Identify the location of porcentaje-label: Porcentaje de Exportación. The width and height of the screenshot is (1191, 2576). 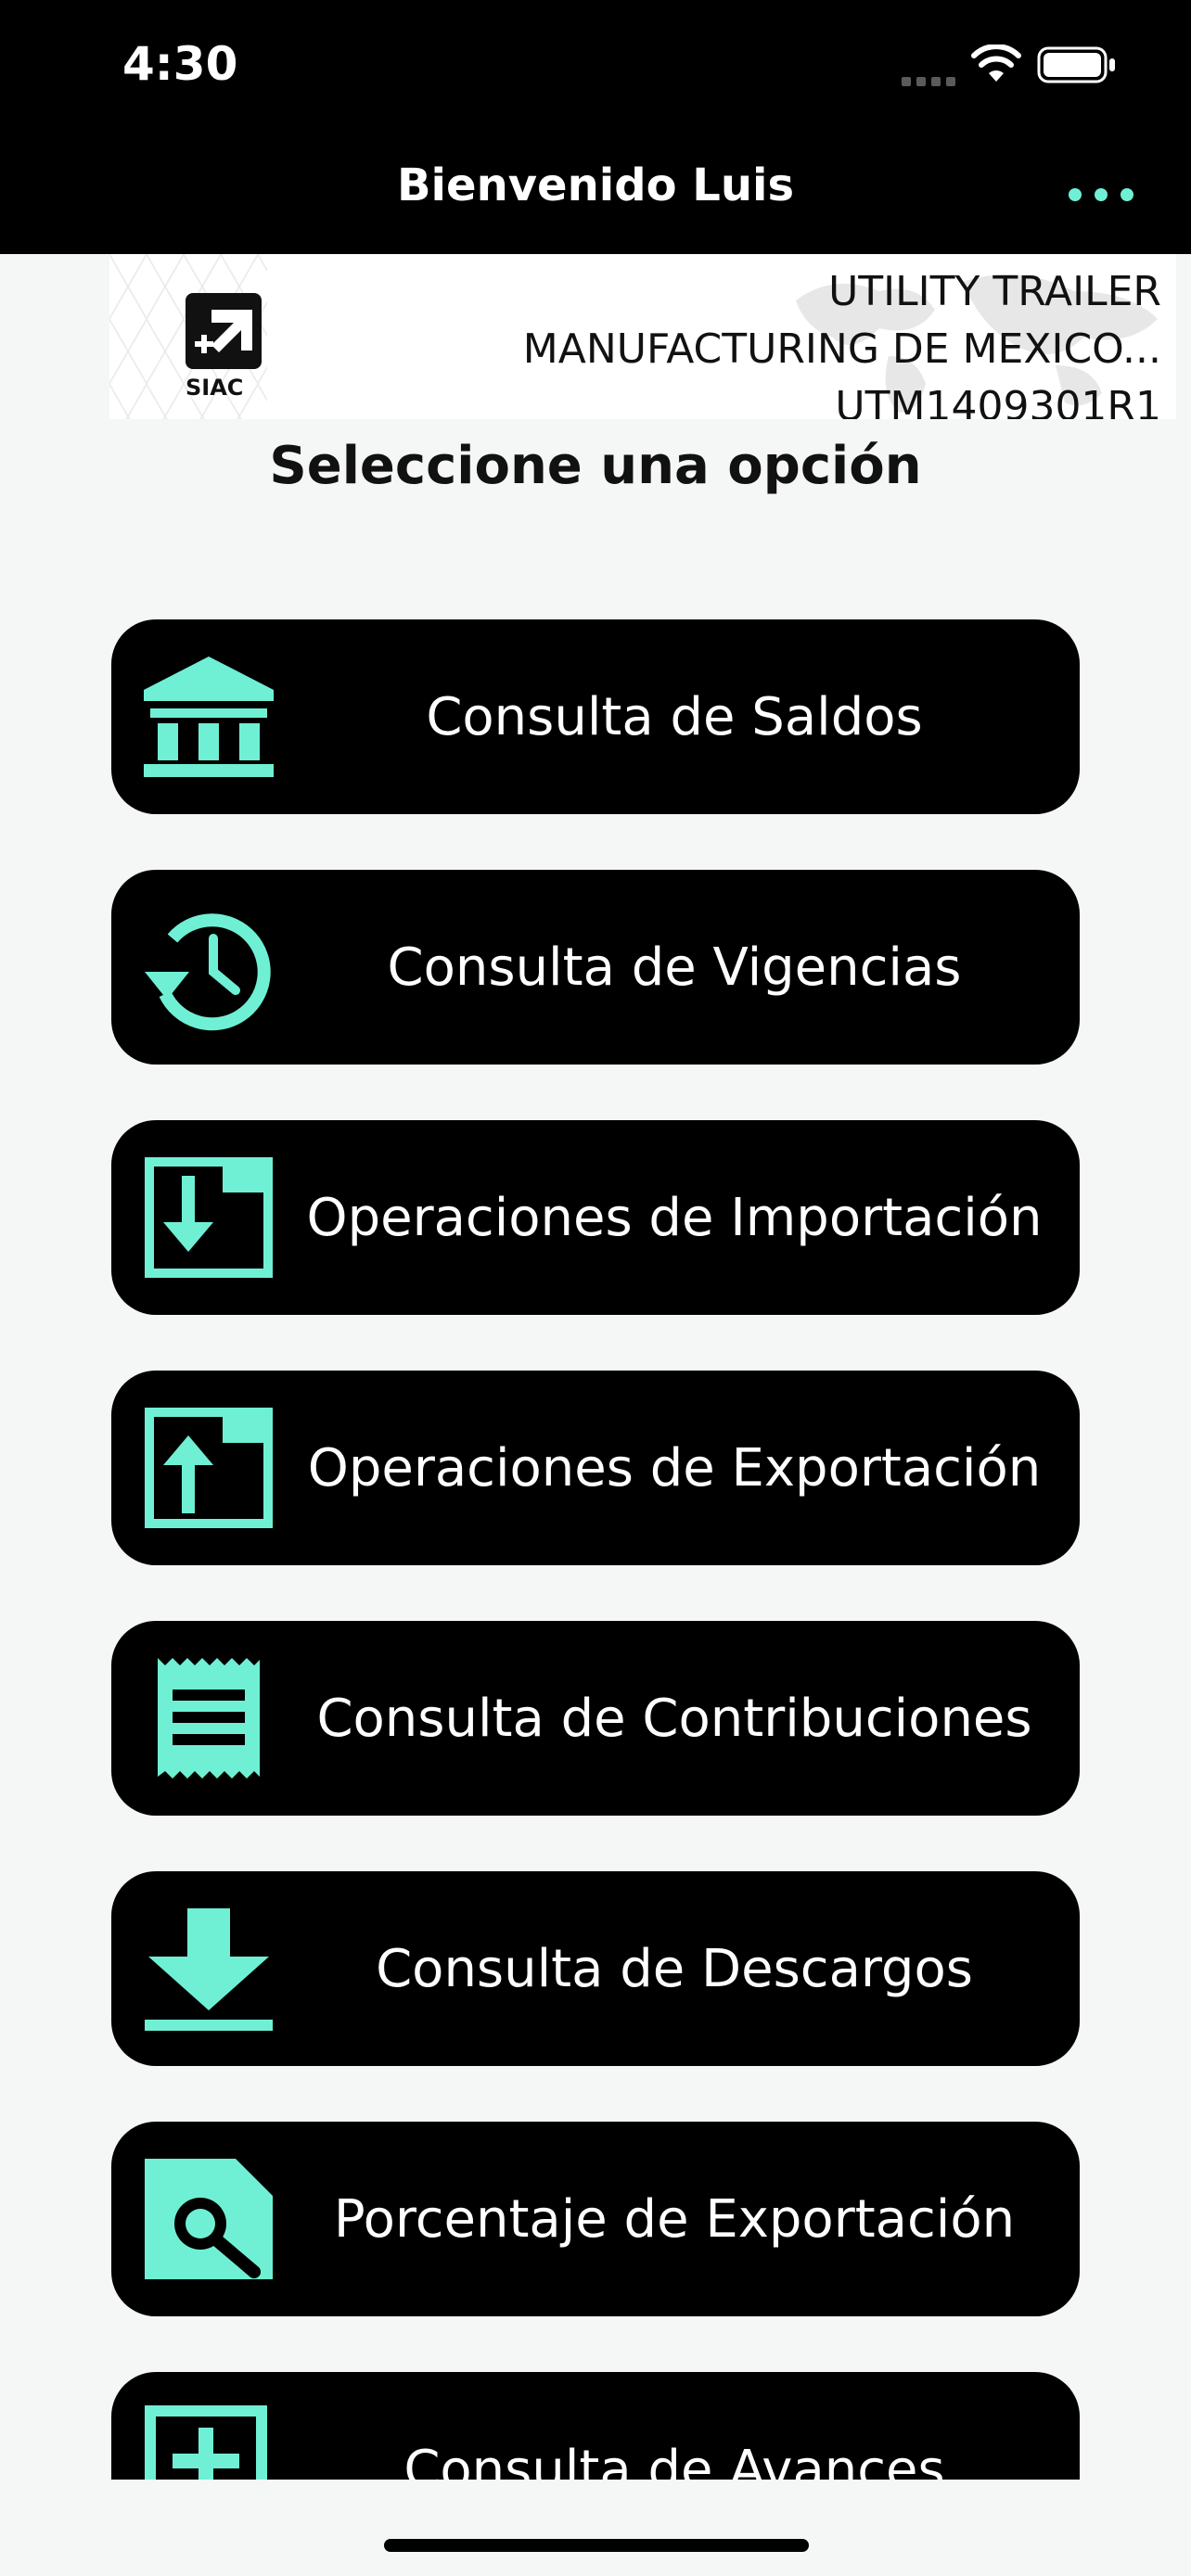
(675, 2219).